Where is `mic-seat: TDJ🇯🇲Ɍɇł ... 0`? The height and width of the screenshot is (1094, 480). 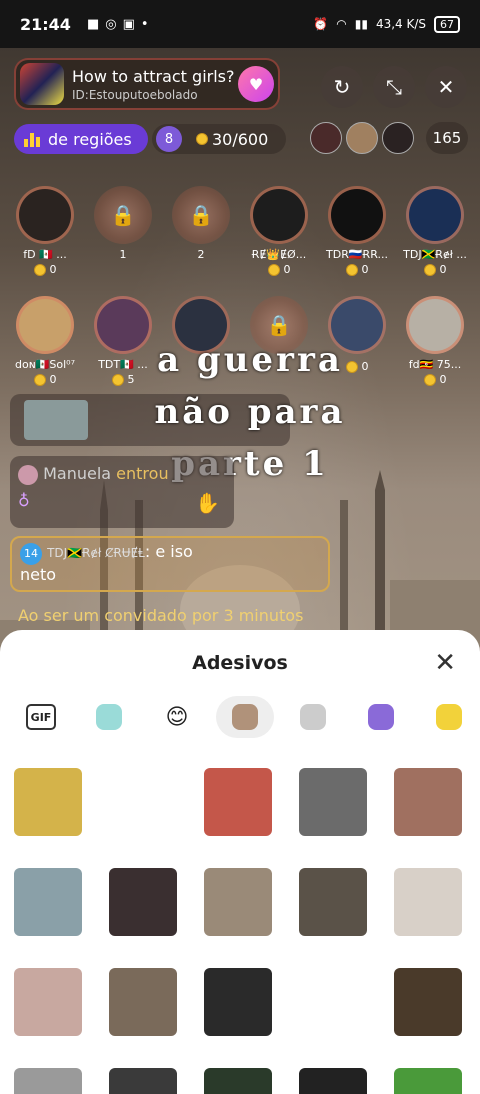 mic-seat: TDJ🇯🇲Ɍɇł ... 0 is located at coordinates (435, 231).